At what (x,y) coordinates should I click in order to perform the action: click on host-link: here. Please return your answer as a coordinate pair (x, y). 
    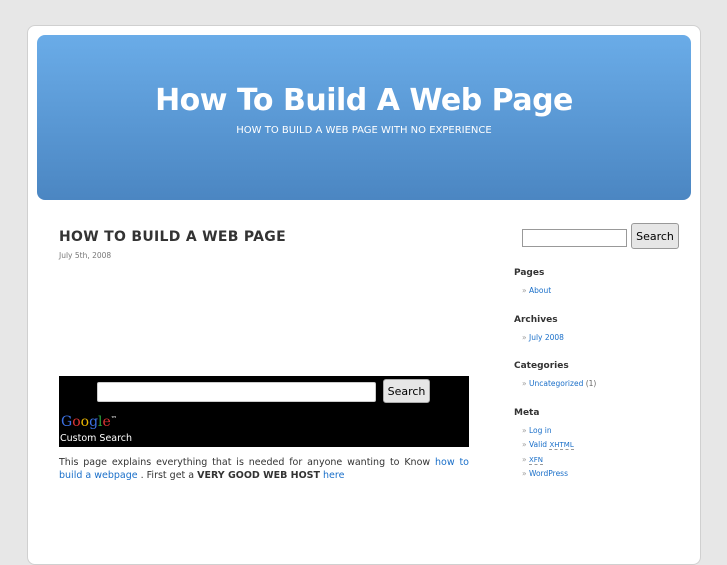
    Looking at the image, I should click on (333, 475).